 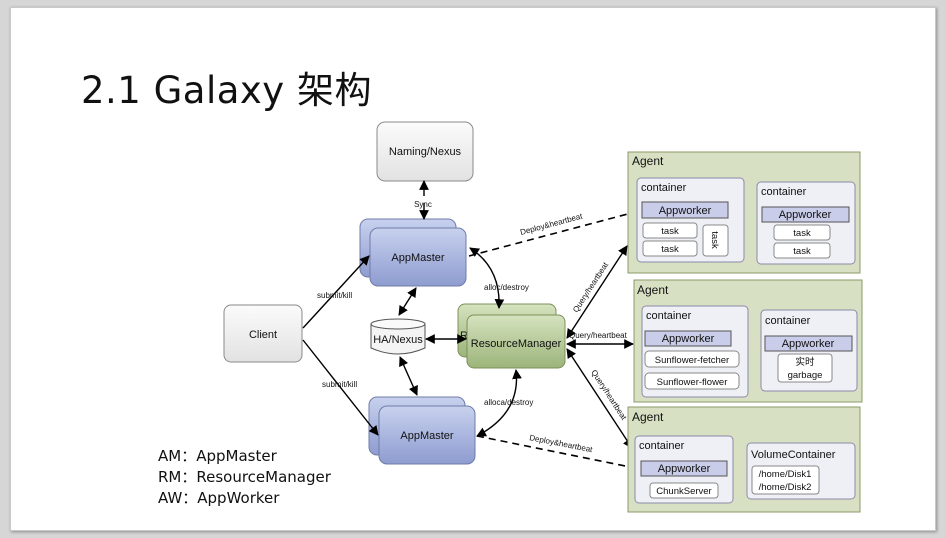 I want to click on naming-nexus-node: Naming/Nexus, so click(x=425, y=151).